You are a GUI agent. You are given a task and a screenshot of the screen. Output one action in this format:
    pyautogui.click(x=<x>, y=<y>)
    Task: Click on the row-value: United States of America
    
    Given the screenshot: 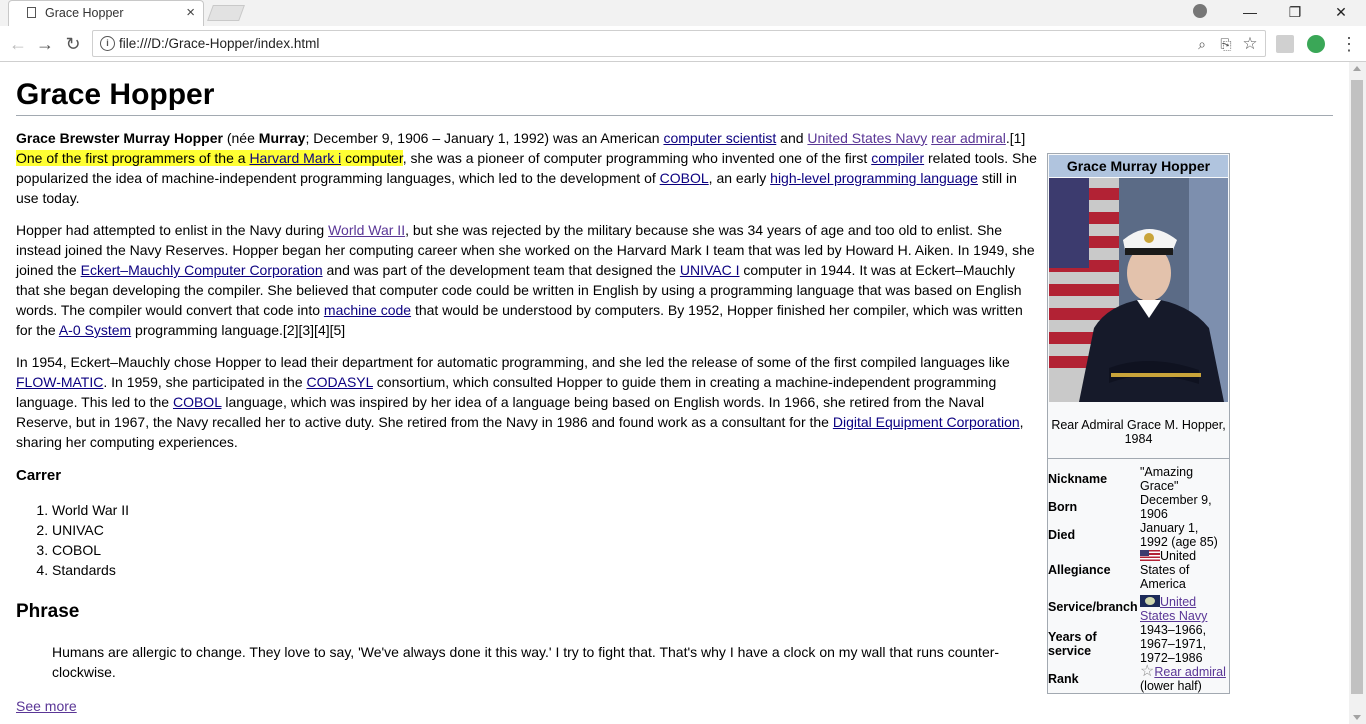 What is the action you would take?
    pyautogui.click(x=1184, y=570)
    